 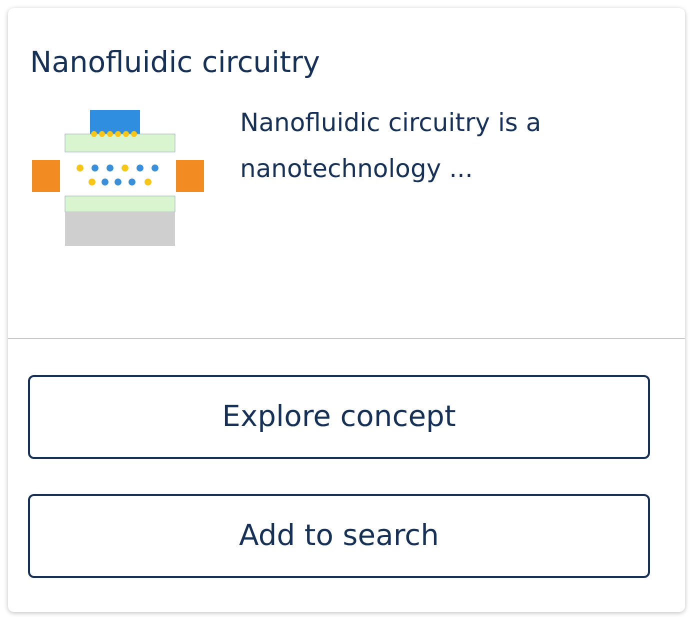 What do you see at coordinates (339, 536) in the screenshot?
I see `action-button: Add to search` at bounding box center [339, 536].